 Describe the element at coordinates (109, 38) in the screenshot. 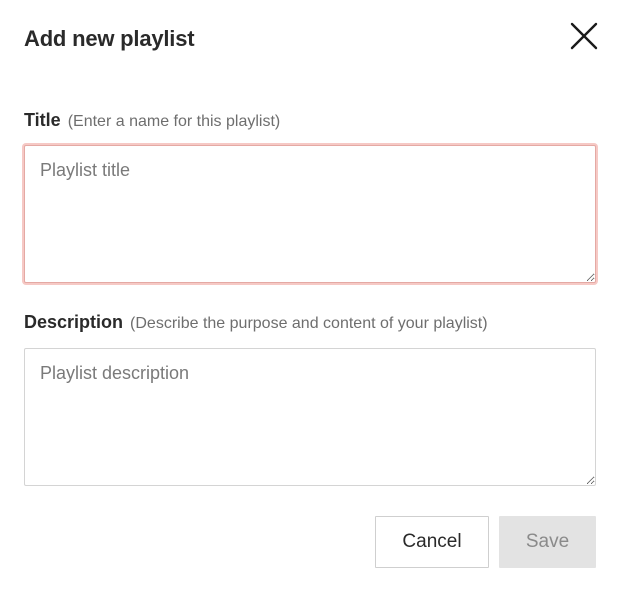

I see `dialog-title: Add new playlist` at that location.